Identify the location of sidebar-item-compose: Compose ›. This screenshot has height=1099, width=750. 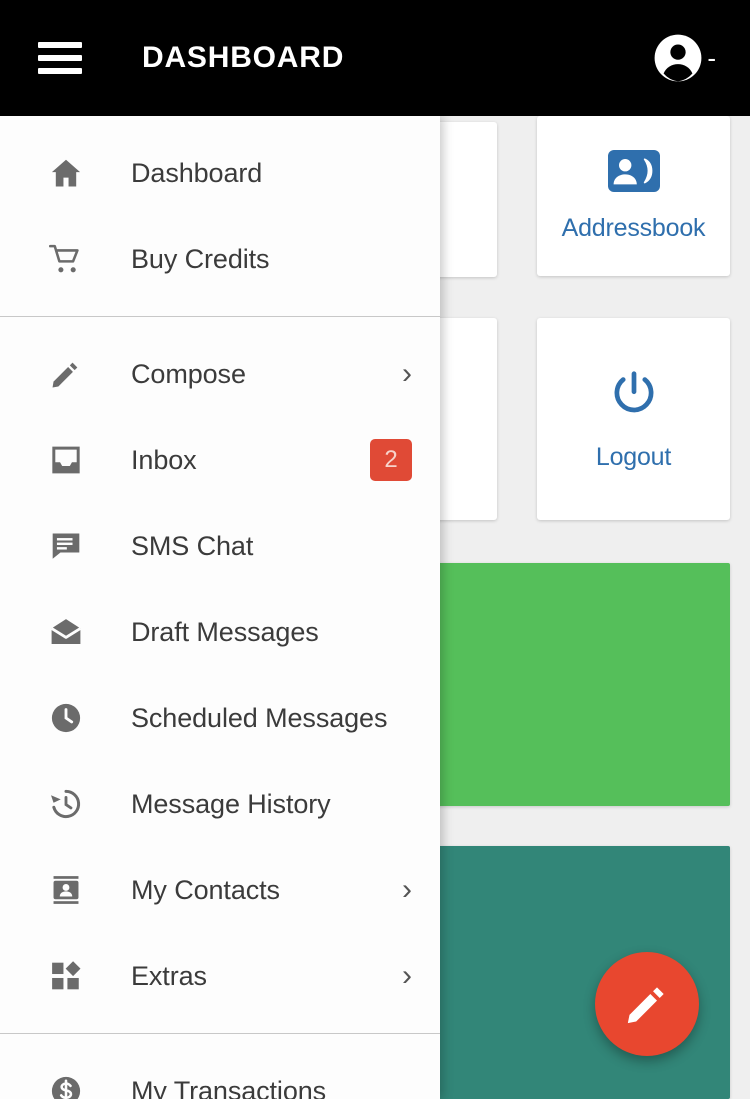
(220, 374).